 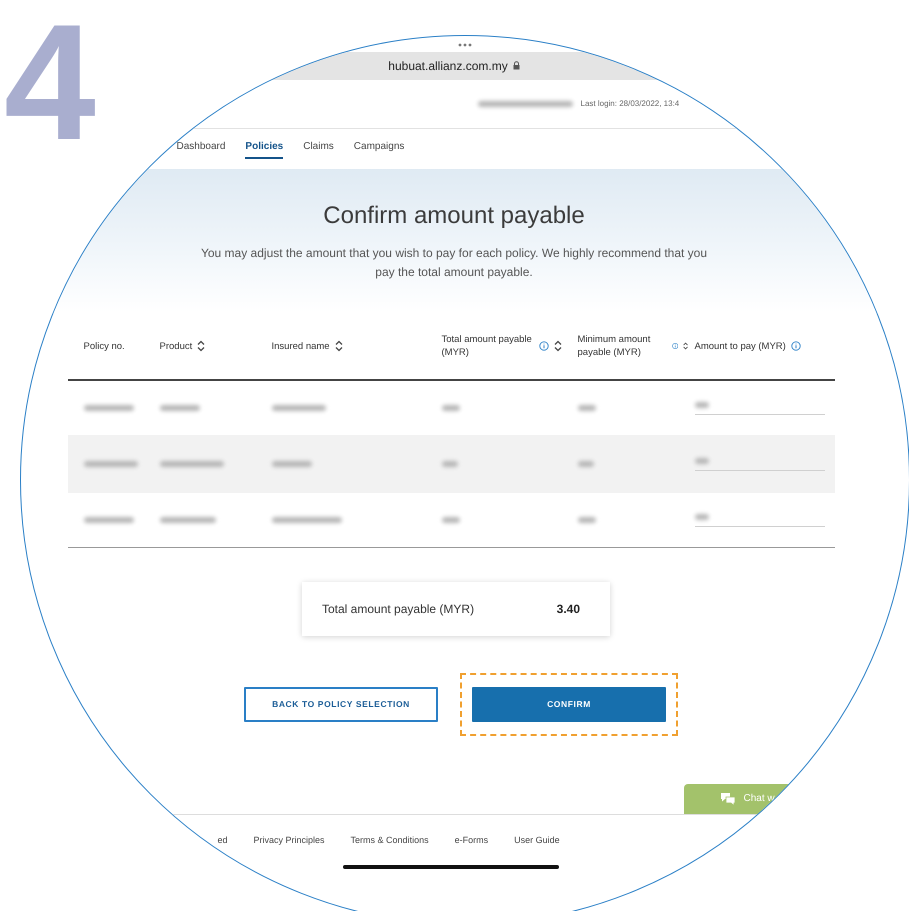 What do you see at coordinates (569, 704) in the screenshot?
I see `confirm-button: CONFIRM` at bounding box center [569, 704].